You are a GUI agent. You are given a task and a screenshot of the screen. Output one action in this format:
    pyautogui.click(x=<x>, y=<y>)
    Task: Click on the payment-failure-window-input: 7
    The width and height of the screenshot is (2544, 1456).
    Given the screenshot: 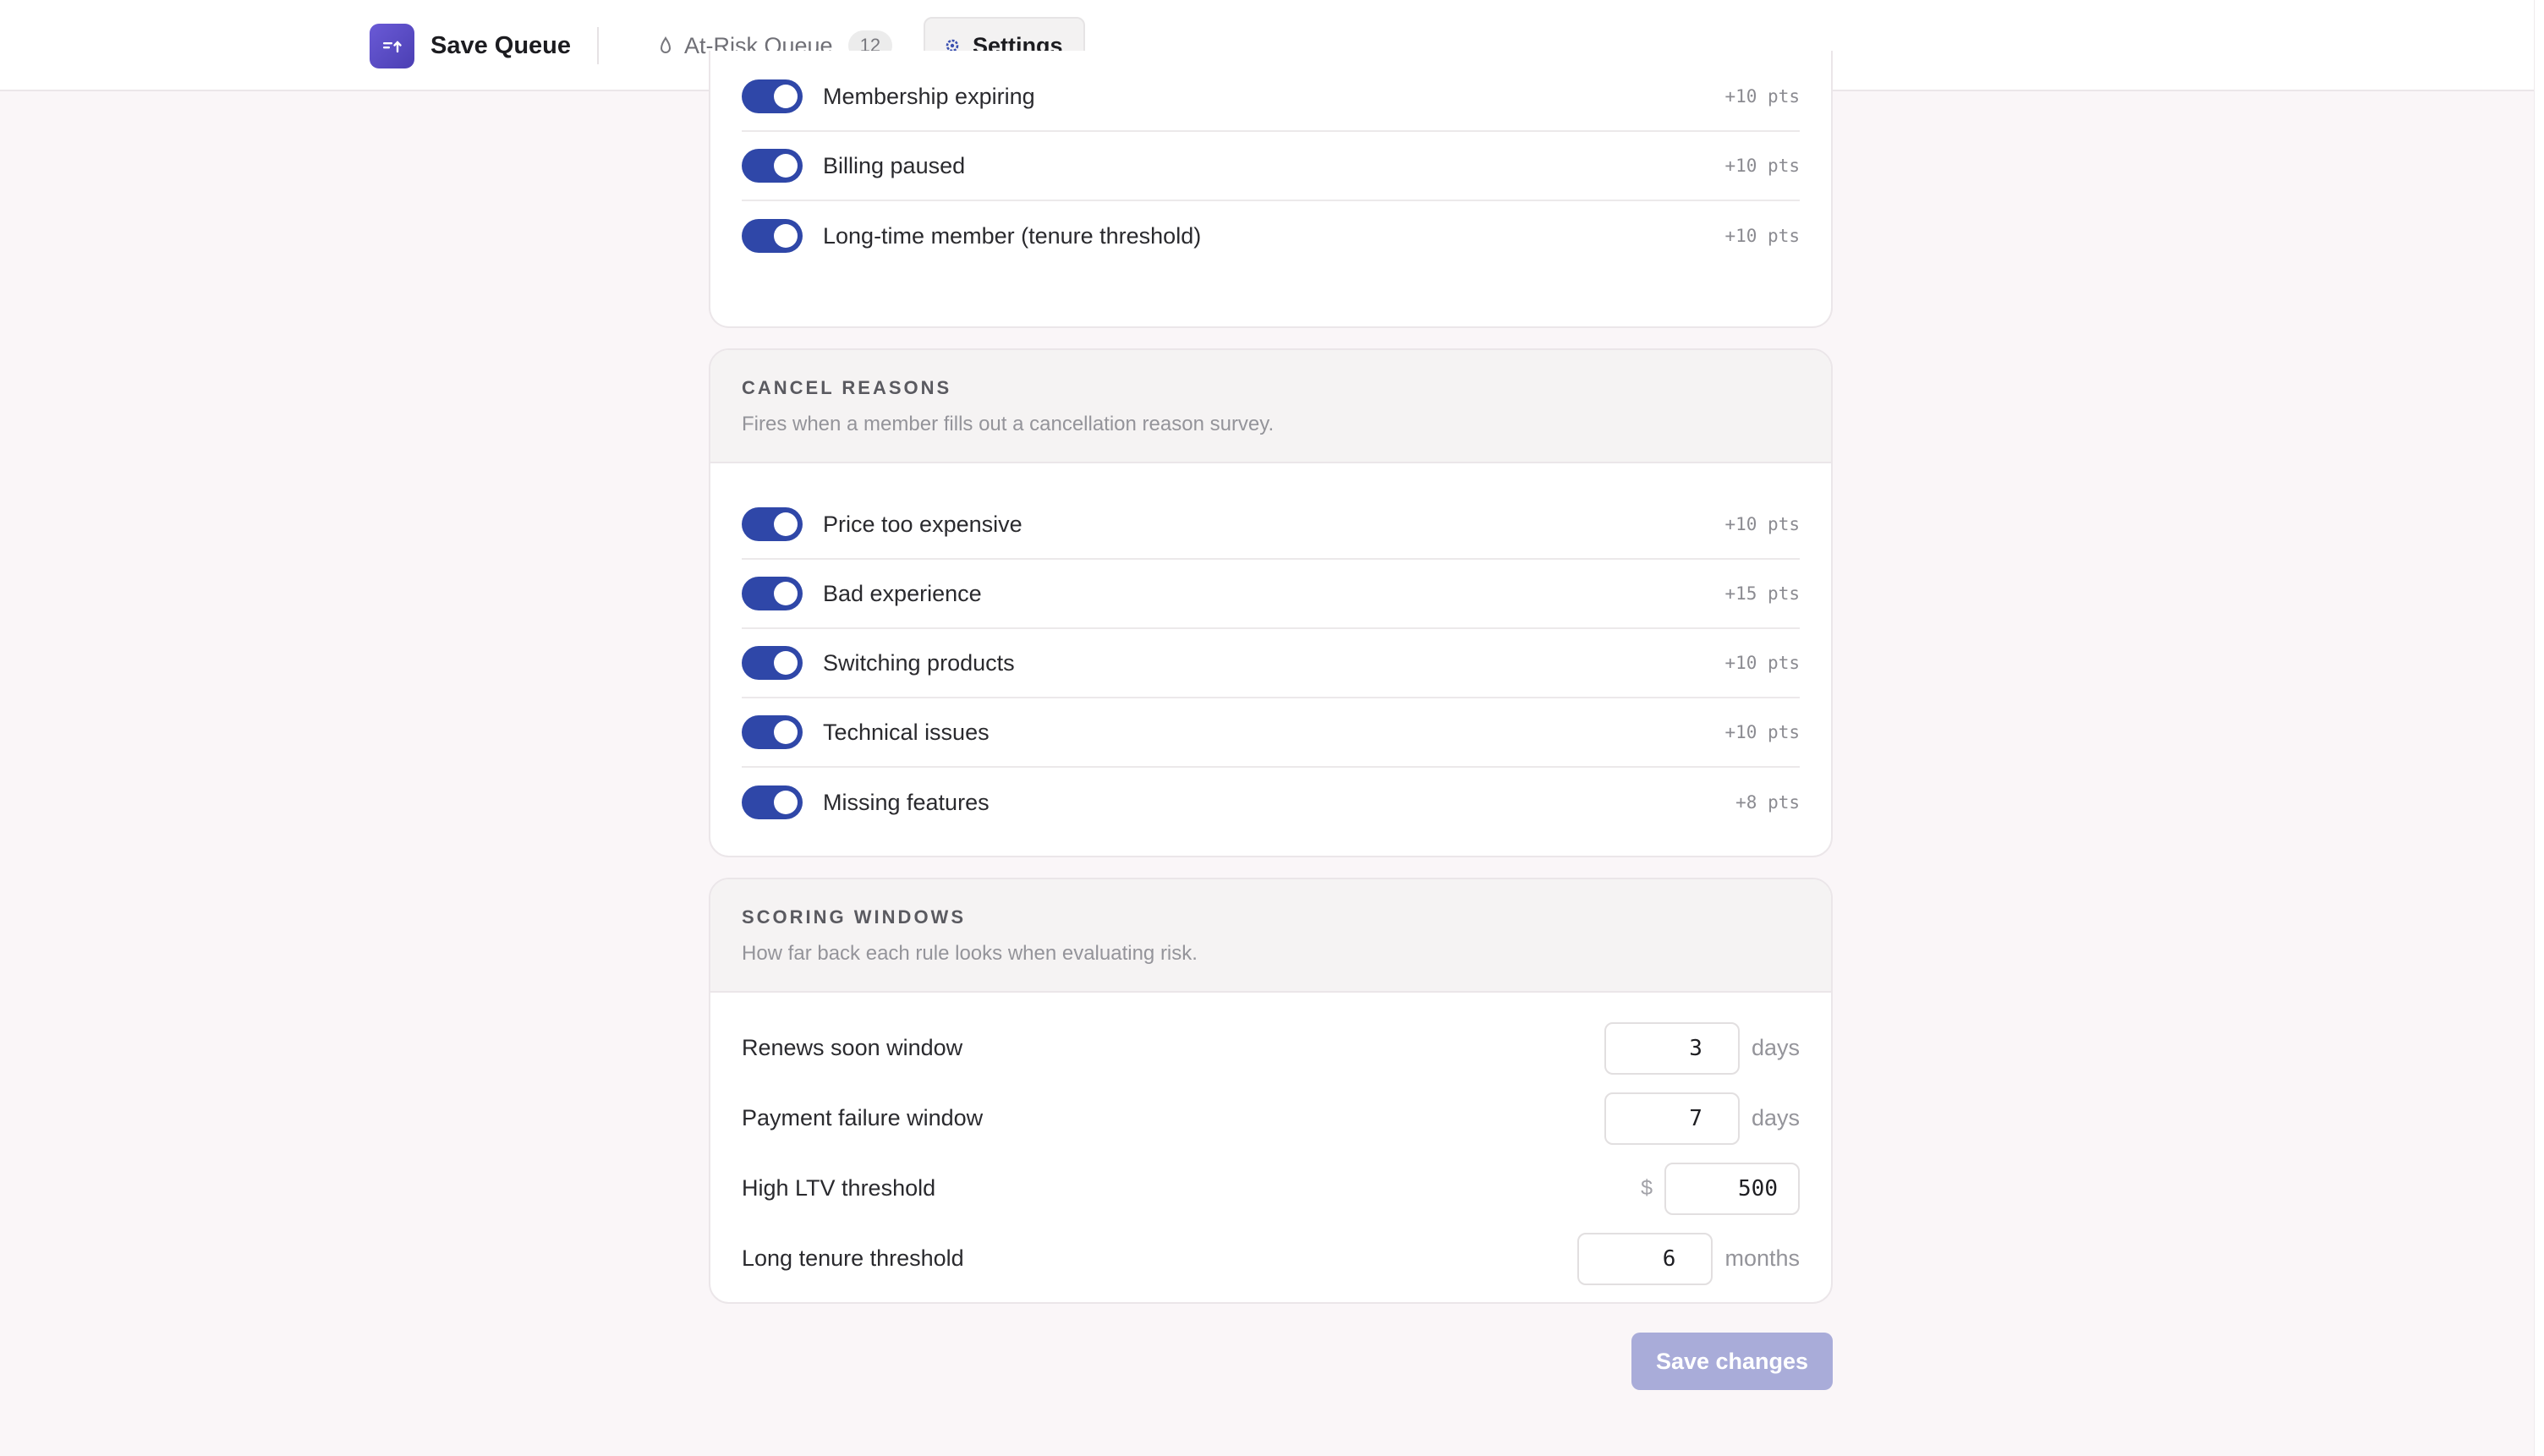 What is the action you would take?
    pyautogui.click(x=1672, y=1118)
    